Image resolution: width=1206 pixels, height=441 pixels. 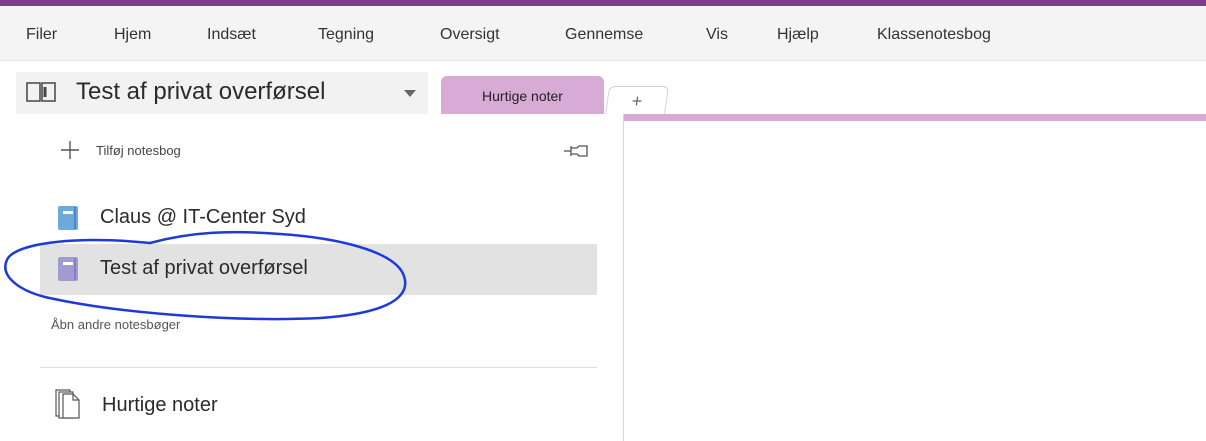 I want to click on menu-oversigt: Oversigt, so click(x=470, y=35).